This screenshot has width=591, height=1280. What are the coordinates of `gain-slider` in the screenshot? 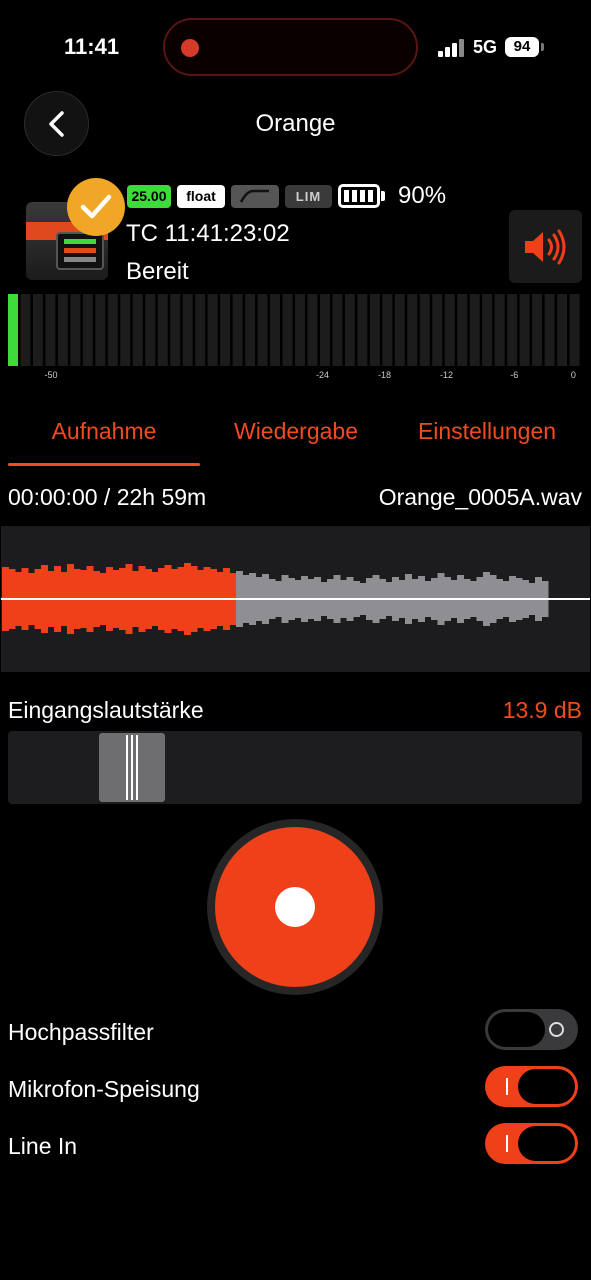 It's located at (295, 767).